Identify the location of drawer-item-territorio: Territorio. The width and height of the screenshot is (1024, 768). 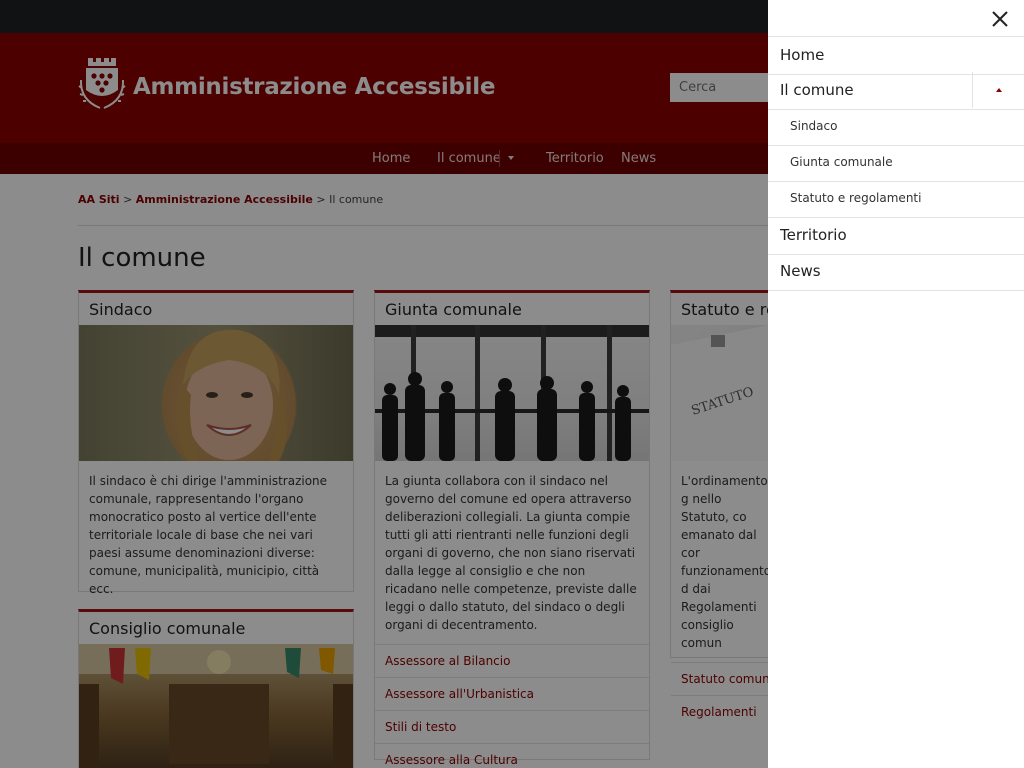
(896, 236).